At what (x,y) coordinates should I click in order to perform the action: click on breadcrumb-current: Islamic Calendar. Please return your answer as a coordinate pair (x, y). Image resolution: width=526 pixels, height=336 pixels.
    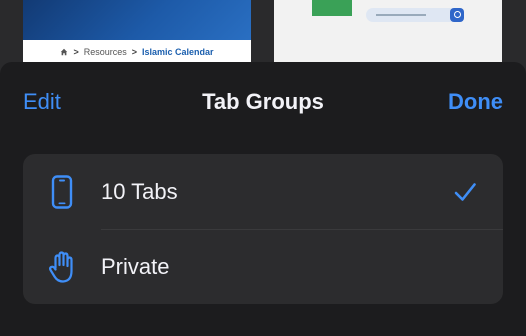
    Looking at the image, I should click on (178, 52).